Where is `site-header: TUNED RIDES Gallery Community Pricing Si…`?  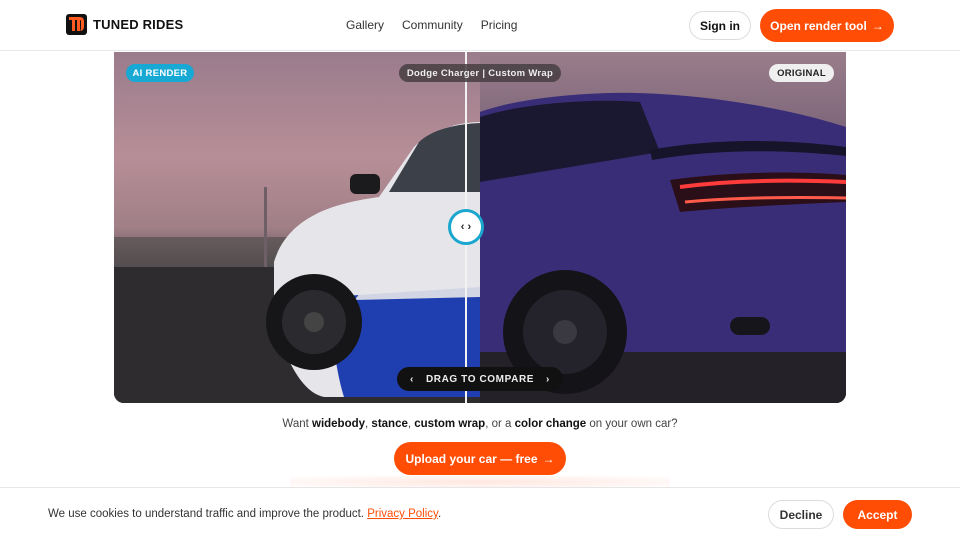
site-header: TUNED RIDES Gallery Community Pricing Si… is located at coordinates (480, 25).